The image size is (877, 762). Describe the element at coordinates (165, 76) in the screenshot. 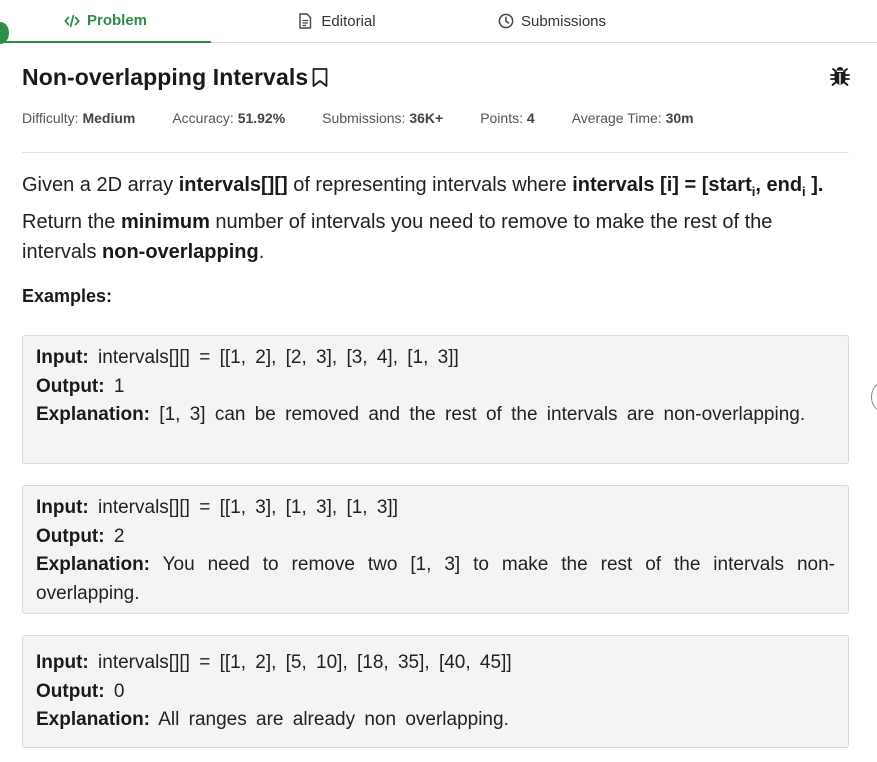

I see `page-title: Non-overlapping Intervals` at that location.